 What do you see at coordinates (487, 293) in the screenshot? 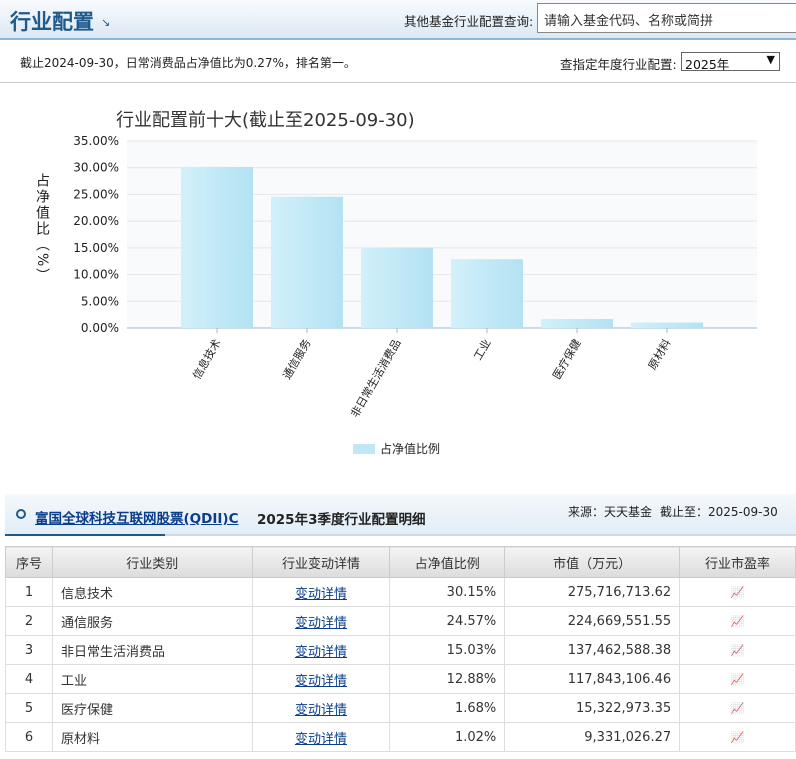
I see `bar-工业` at bounding box center [487, 293].